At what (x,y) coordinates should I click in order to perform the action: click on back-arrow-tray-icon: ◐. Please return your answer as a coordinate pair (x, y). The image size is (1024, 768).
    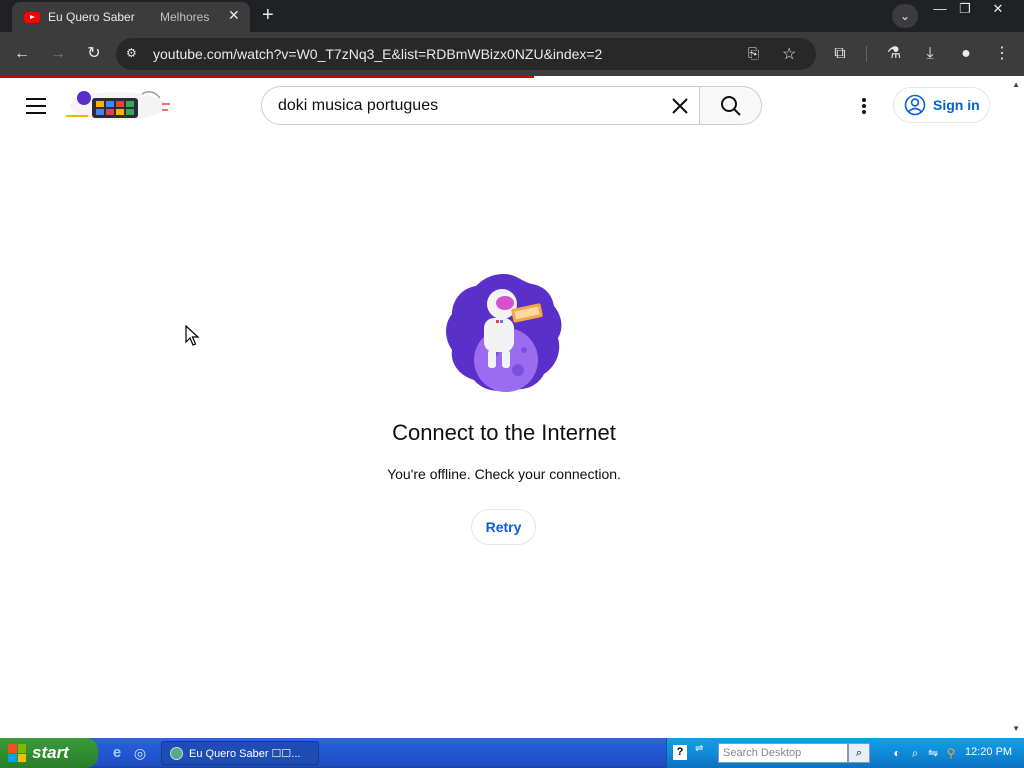
    Looking at the image, I should click on (897, 753).